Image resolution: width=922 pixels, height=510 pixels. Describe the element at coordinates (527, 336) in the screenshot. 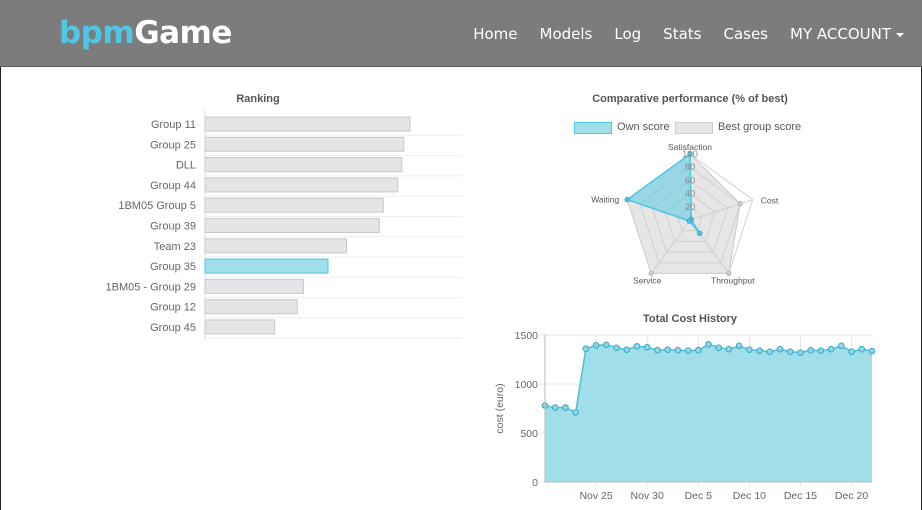

I see `cost-y-tick-label: 1500` at that location.